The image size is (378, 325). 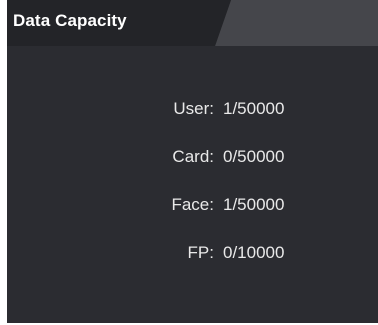 What do you see at coordinates (192, 23) in the screenshot?
I see `panel-header: Data Capacity` at bounding box center [192, 23].